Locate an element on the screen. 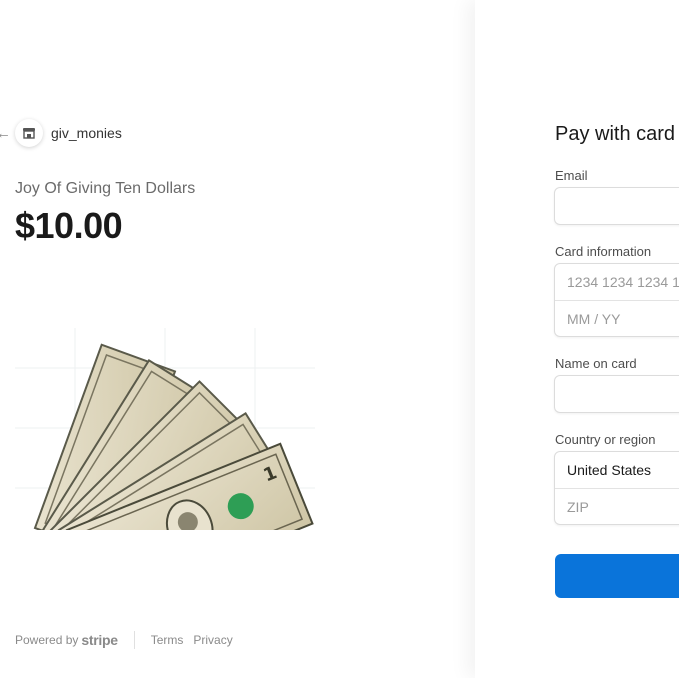 The image size is (679, 678). product-name: Joy Of Giving Ten Dollars is located at coordinates (105, 188).